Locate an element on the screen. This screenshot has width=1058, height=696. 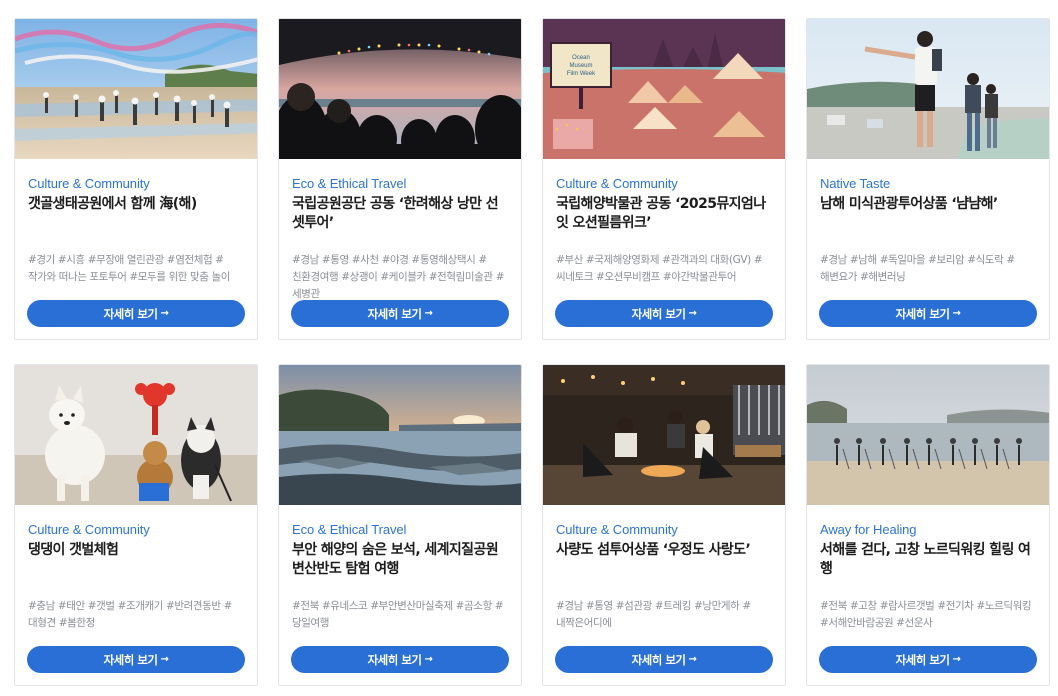
card-title: 댕댕이 갯벌체험 is located at coordinates (136, 561).